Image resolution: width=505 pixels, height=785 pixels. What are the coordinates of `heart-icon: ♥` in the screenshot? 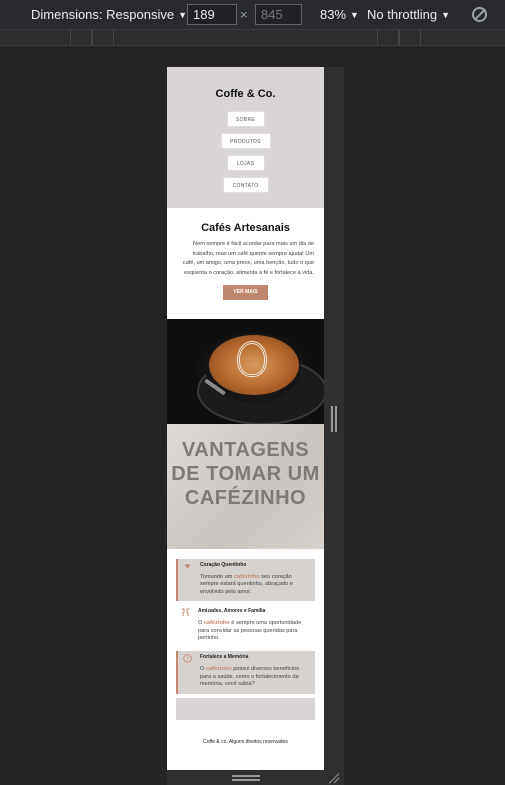 It's located at (187, 566).